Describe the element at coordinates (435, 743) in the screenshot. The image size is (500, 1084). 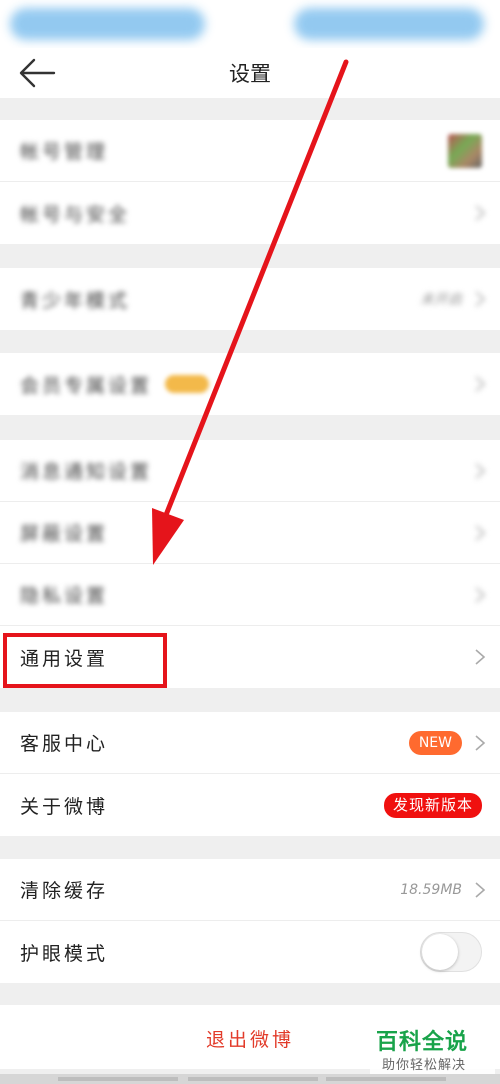
I see `new-badge: NEW` at that location.